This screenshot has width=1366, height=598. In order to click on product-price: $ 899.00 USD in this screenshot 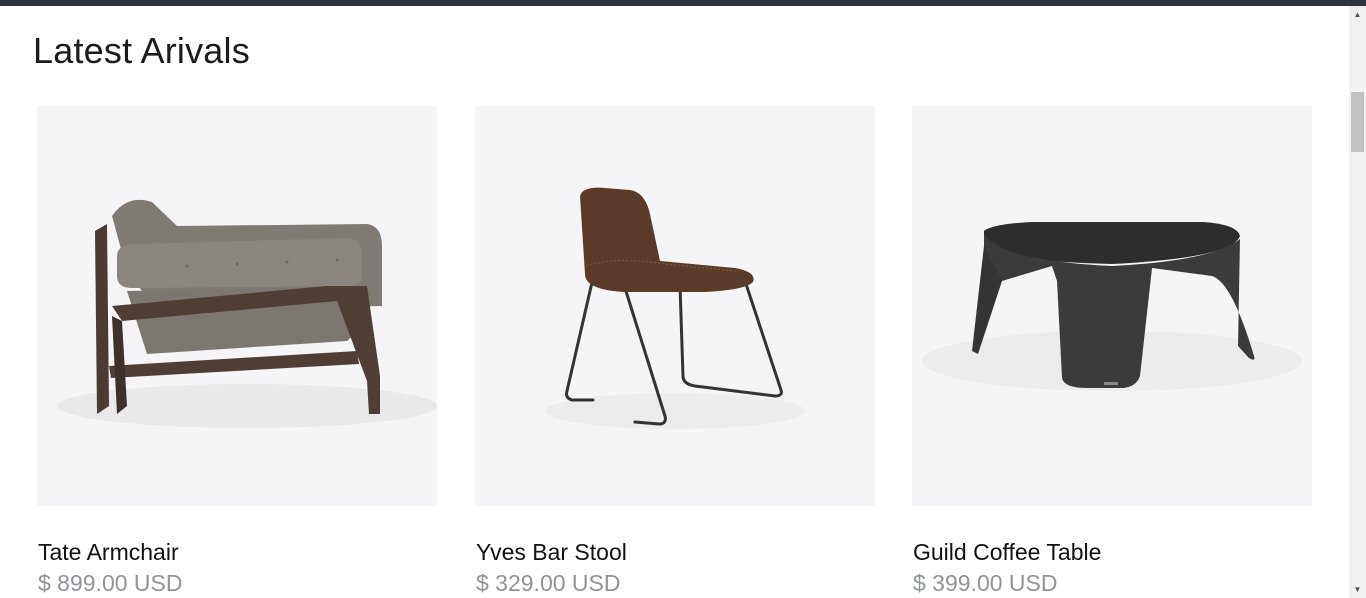, I will do `click(110, 583)`.